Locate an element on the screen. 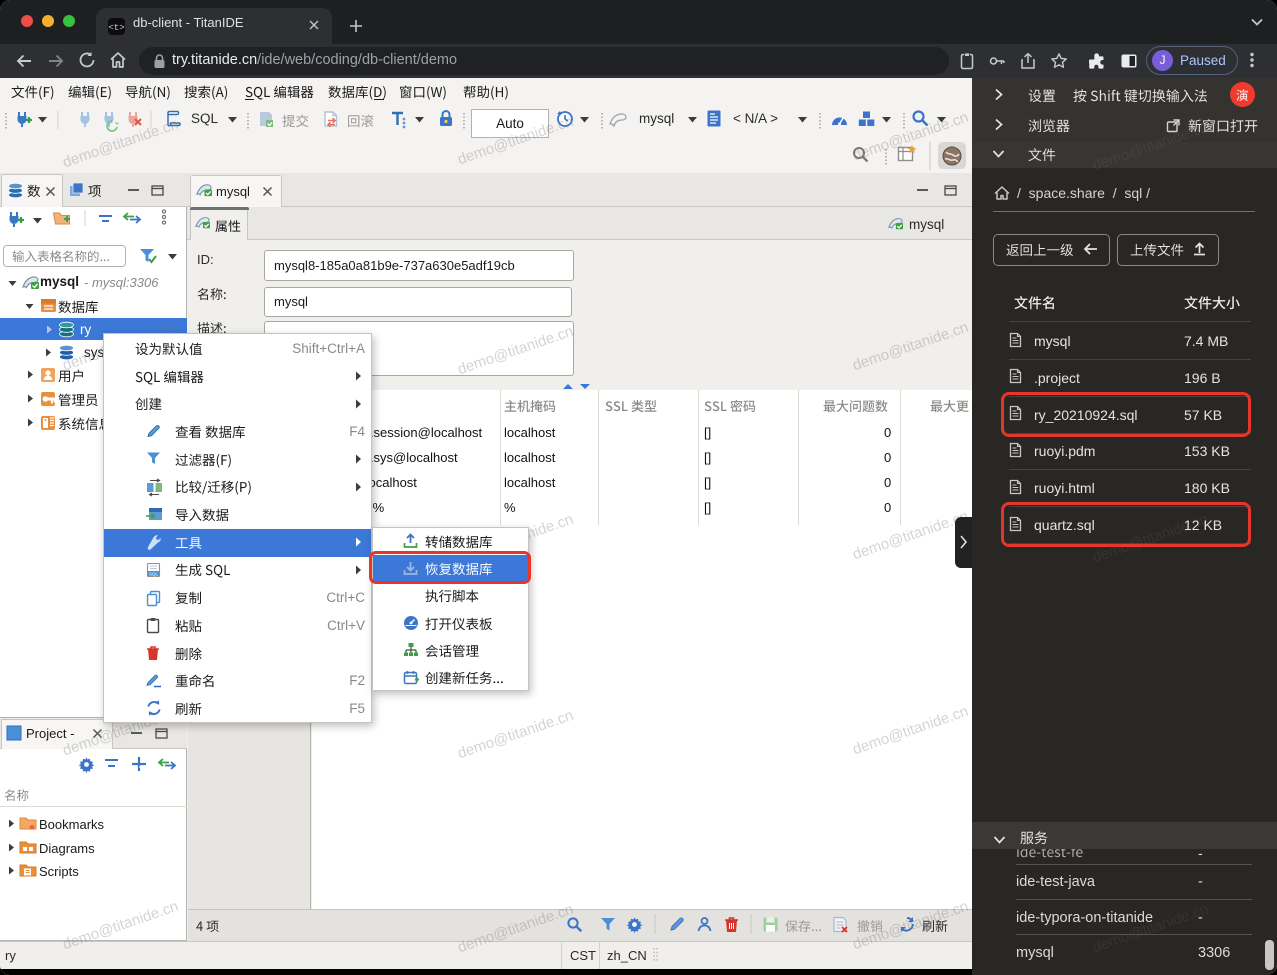 Image resolution: width=1277 pixels, height=975 pixels. svg-text: <t> is located at coordinates (116, 28).